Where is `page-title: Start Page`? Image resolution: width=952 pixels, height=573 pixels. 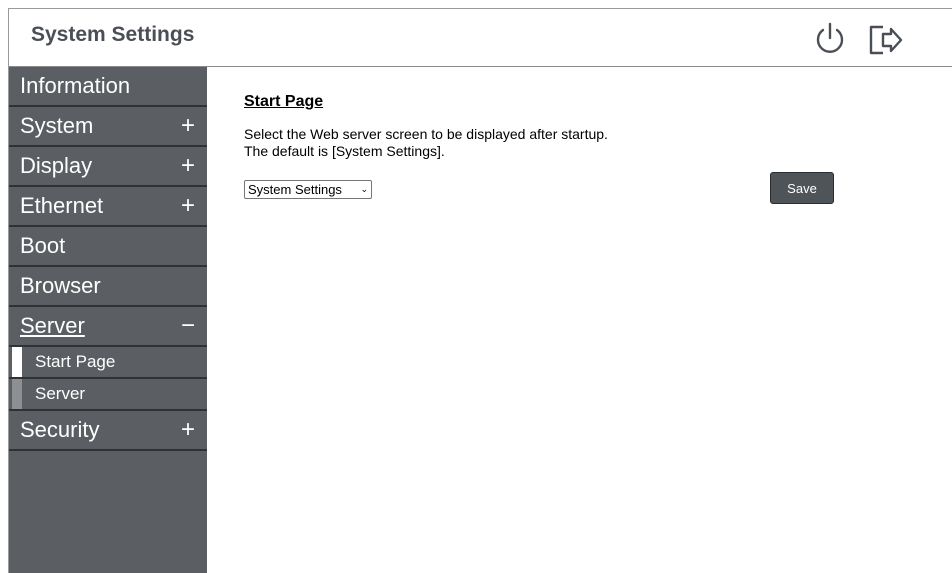 page-title: Start Page is located at coordinates (284, 101).